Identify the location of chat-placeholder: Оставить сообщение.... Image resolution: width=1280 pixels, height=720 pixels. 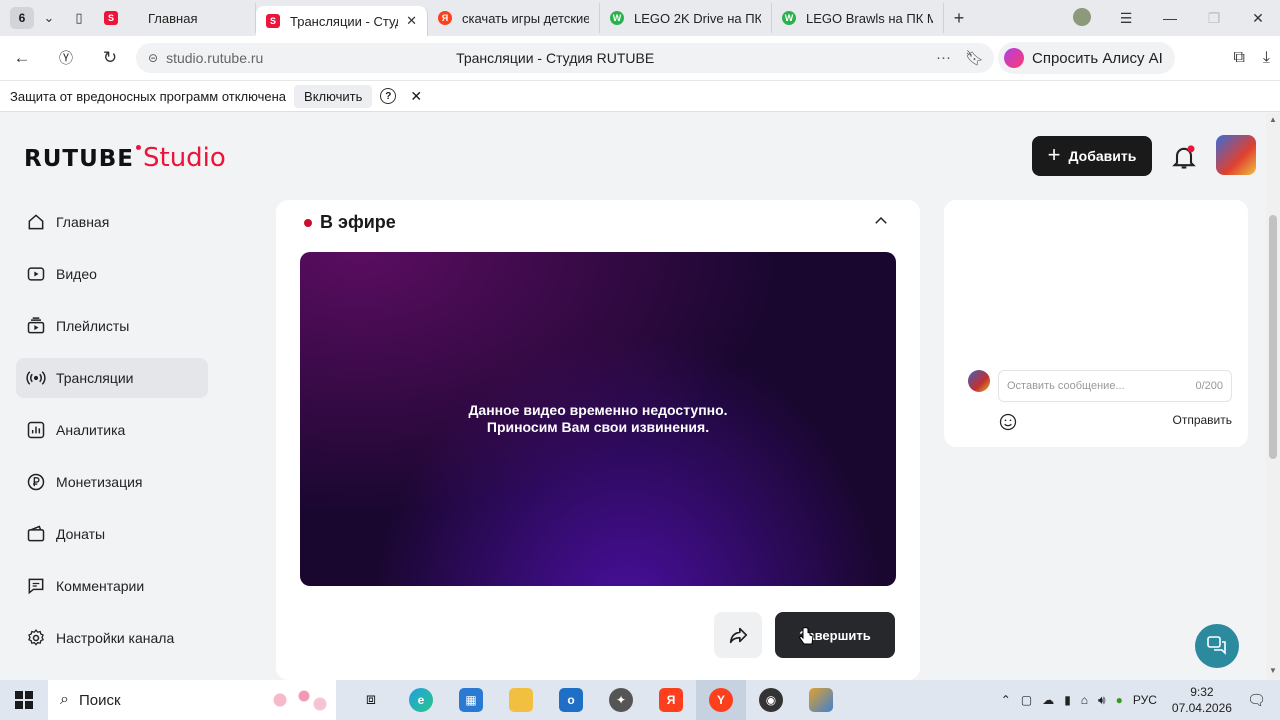
(1066, 386).